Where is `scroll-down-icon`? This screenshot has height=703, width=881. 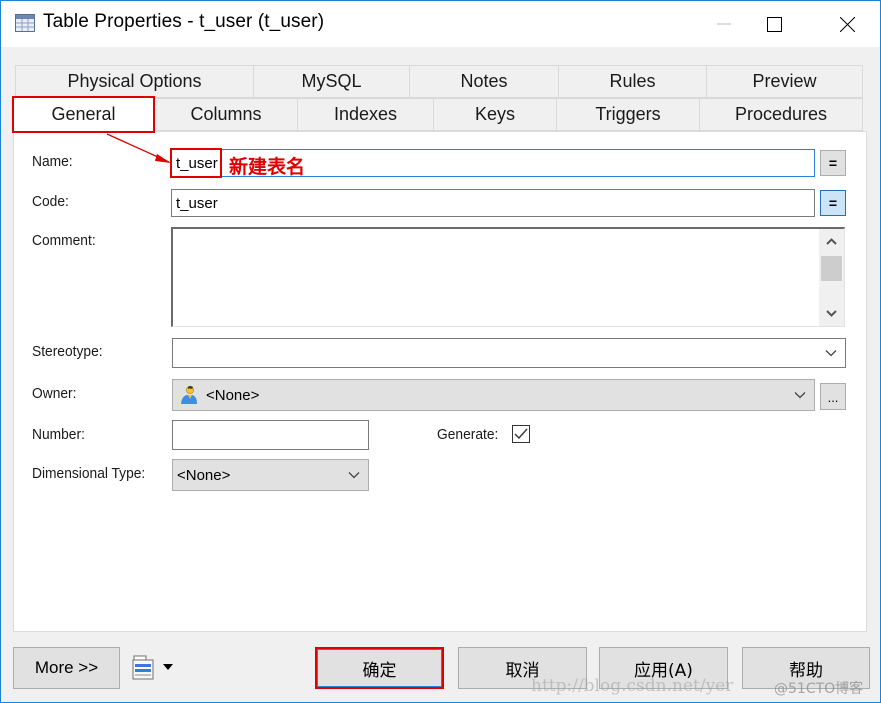
scroll-down-icon is located at coordinates (831, 313).